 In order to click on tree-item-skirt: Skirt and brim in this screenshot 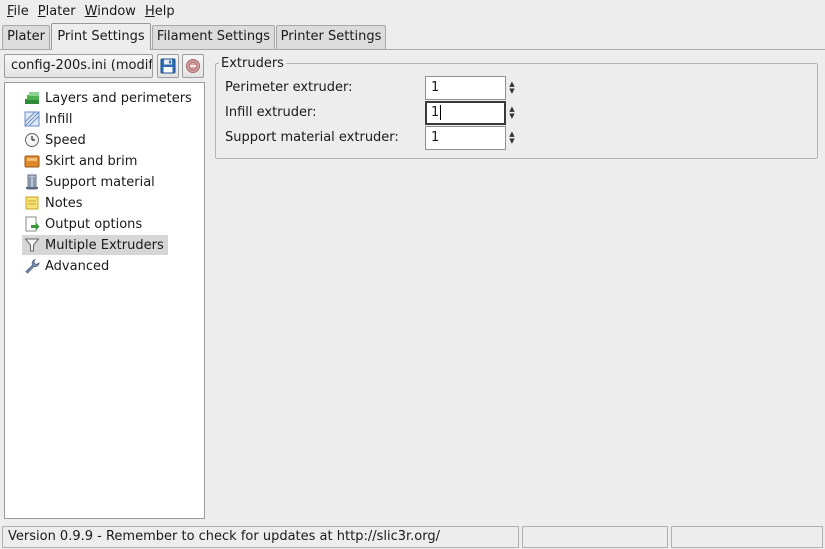, I will do `click(81, 161)`.